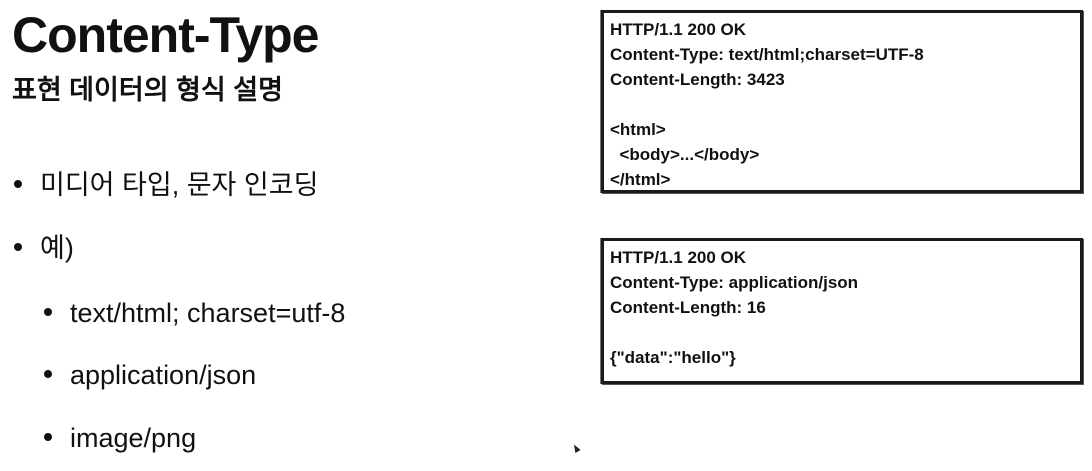 The width and height of the screenshot is (1092, 471). I want to click on bullet-text: image/png, so click(133, 438).